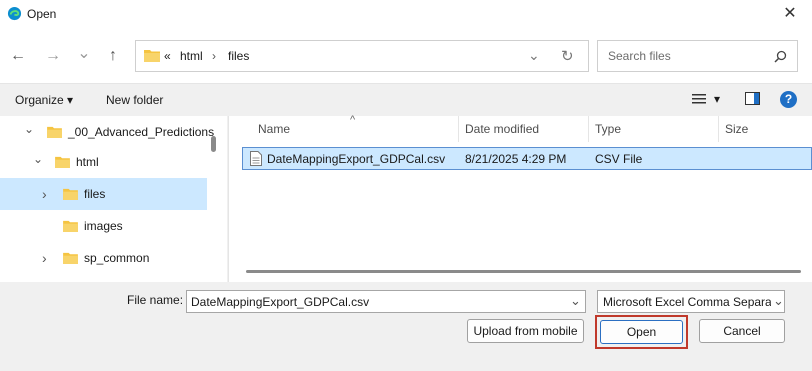 The image size is (812, 371). Describe the element at coordinates (790, 14) in the screenshot. I see `close-button: ✕` at that location.